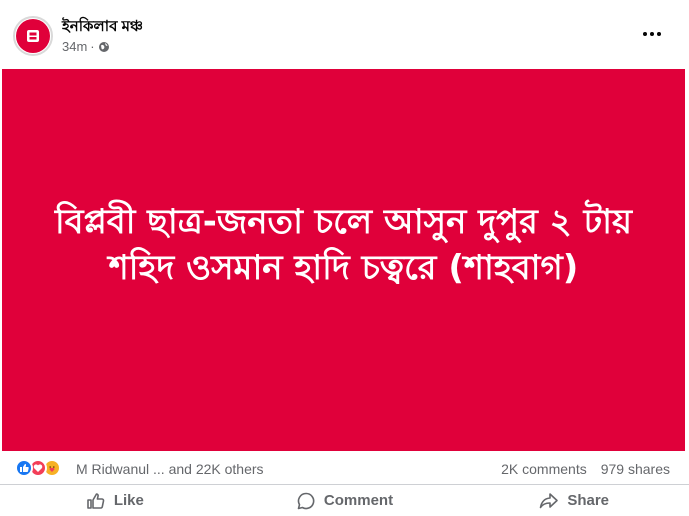 This screenshot has width=689, height=516. I want to click on post-meta: 34m ·, so click(86, 46).